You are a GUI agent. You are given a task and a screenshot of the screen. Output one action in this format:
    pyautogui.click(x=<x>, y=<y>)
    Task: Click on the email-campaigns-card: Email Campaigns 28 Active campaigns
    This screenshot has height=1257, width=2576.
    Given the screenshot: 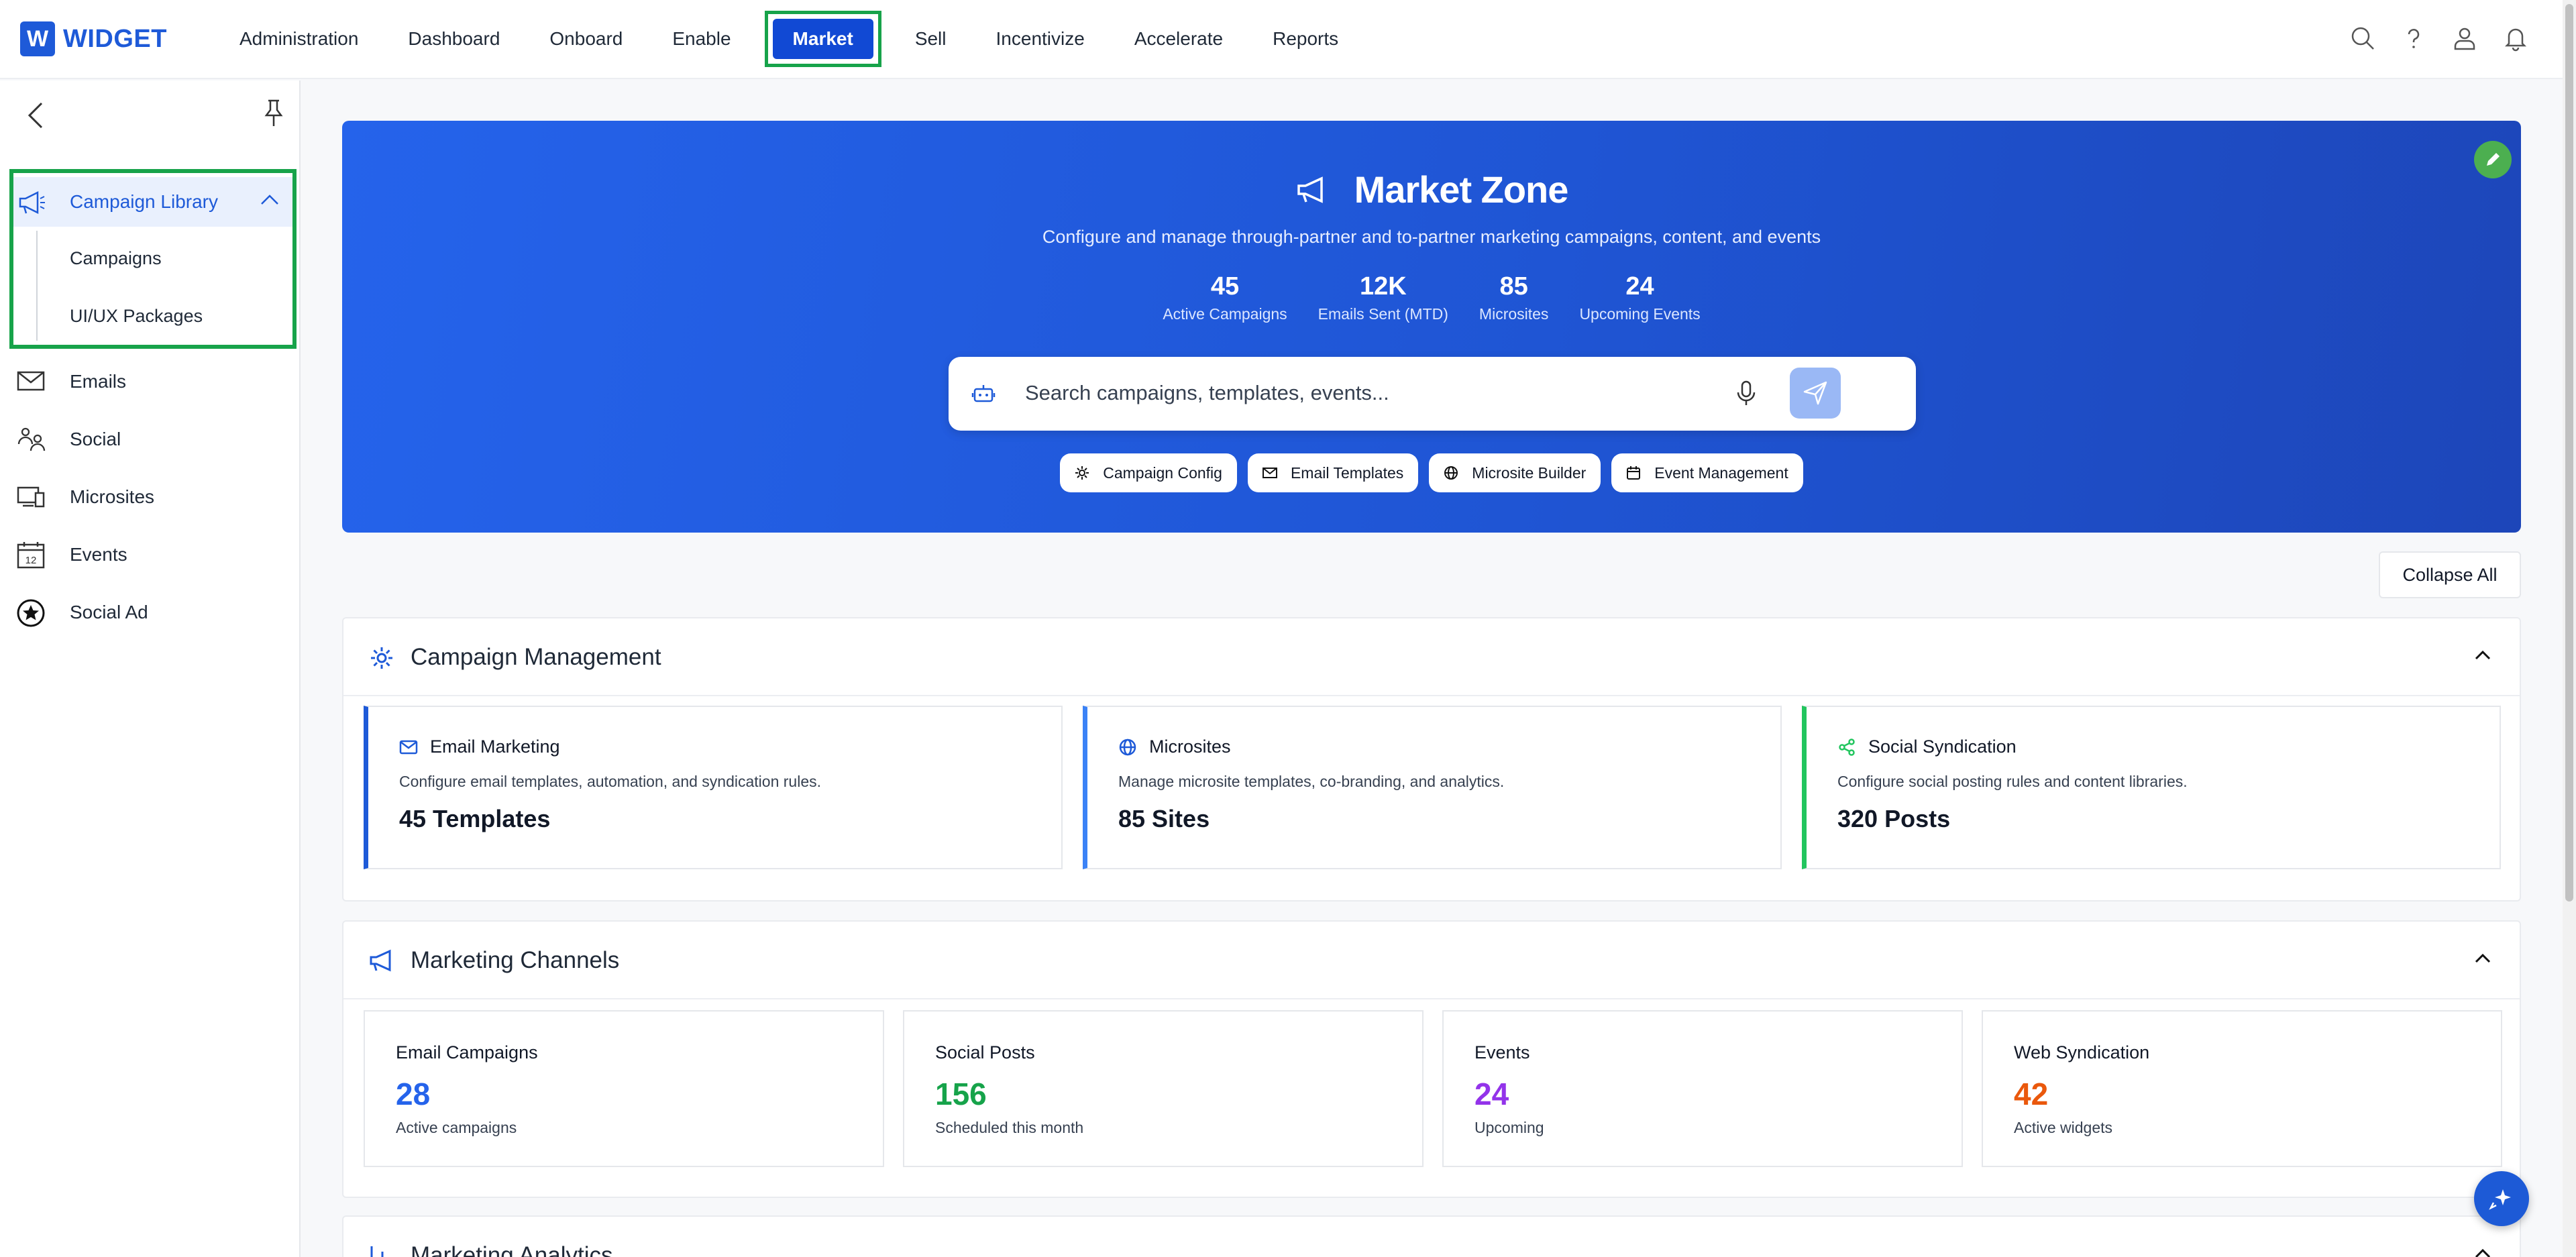 What is the action you would take?
    pyautogui.click(x=624, y=1089)
    